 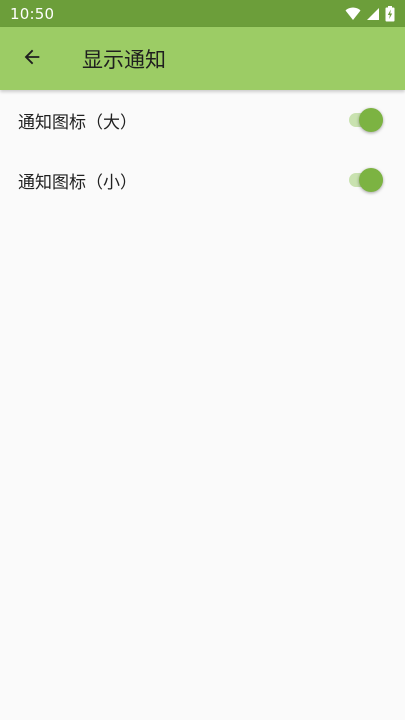 What do you see at coordinates (353, 14) in the screenshot?
I see `wifi-icon` at bounding box center [353, 14].